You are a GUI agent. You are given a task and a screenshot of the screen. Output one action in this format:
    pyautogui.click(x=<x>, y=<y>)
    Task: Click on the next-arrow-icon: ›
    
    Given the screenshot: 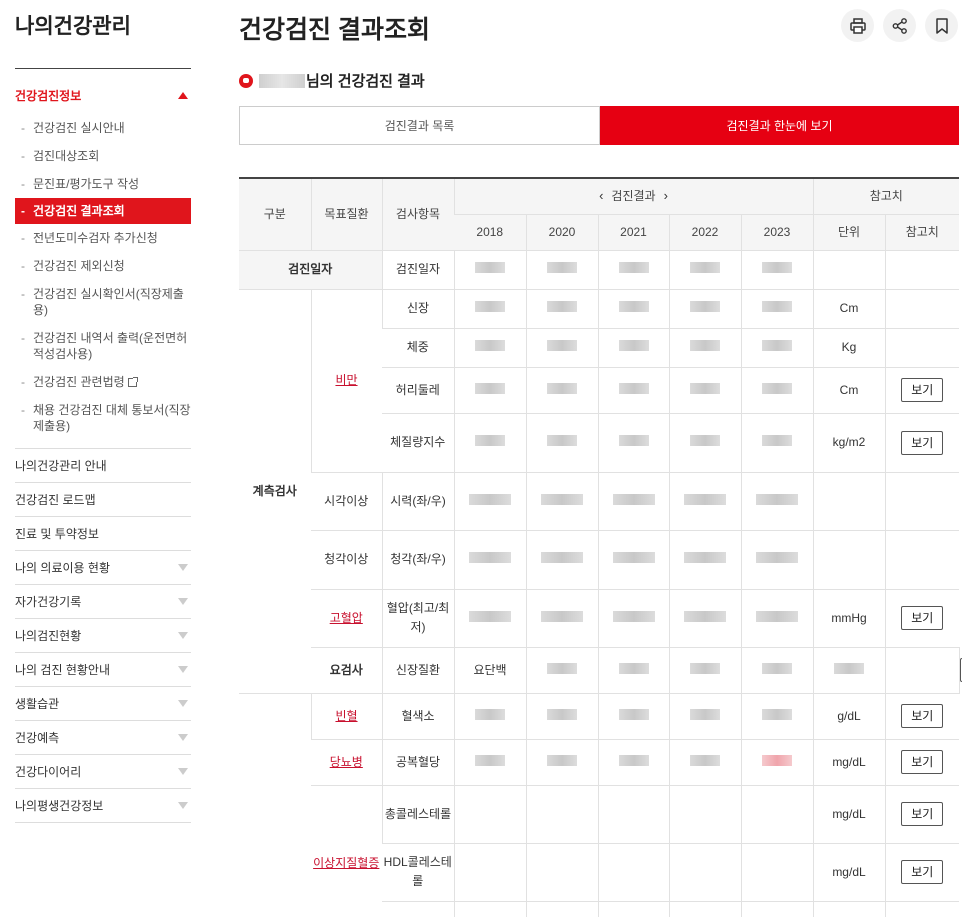 What is the action you would take?
    pyautogui.click(x=666, y=195)
    